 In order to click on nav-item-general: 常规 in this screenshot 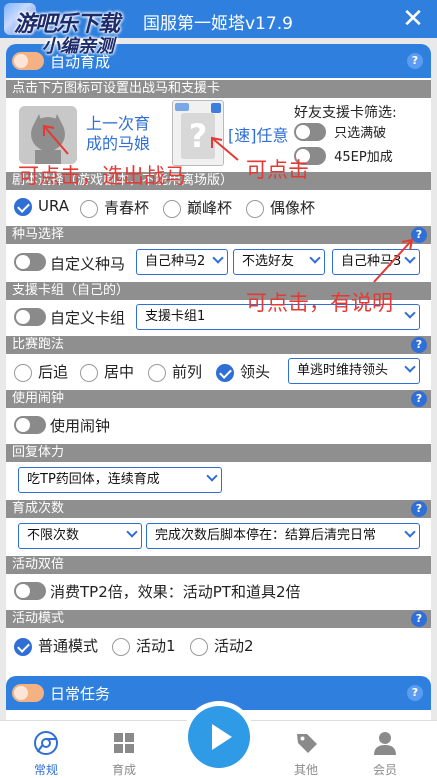, I will do `click(46, 749)`.